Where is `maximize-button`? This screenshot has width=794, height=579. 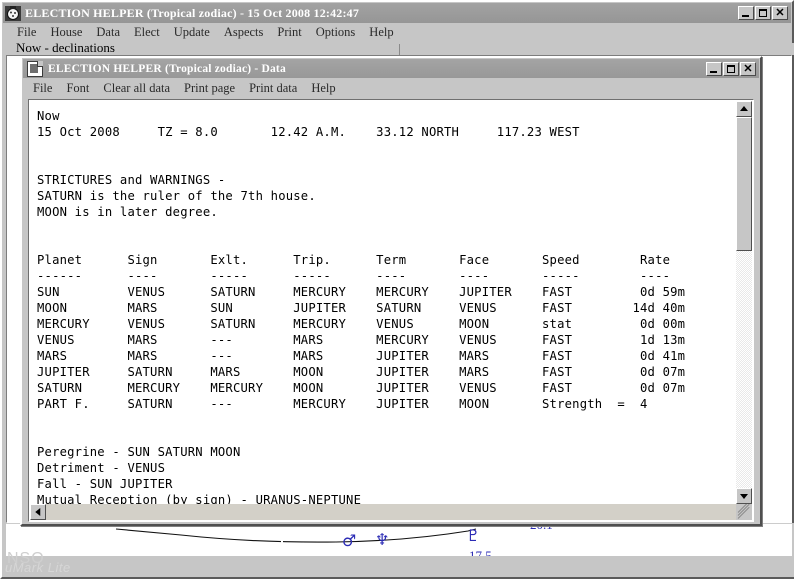 maximize-button is located at coordinates (763, 13).